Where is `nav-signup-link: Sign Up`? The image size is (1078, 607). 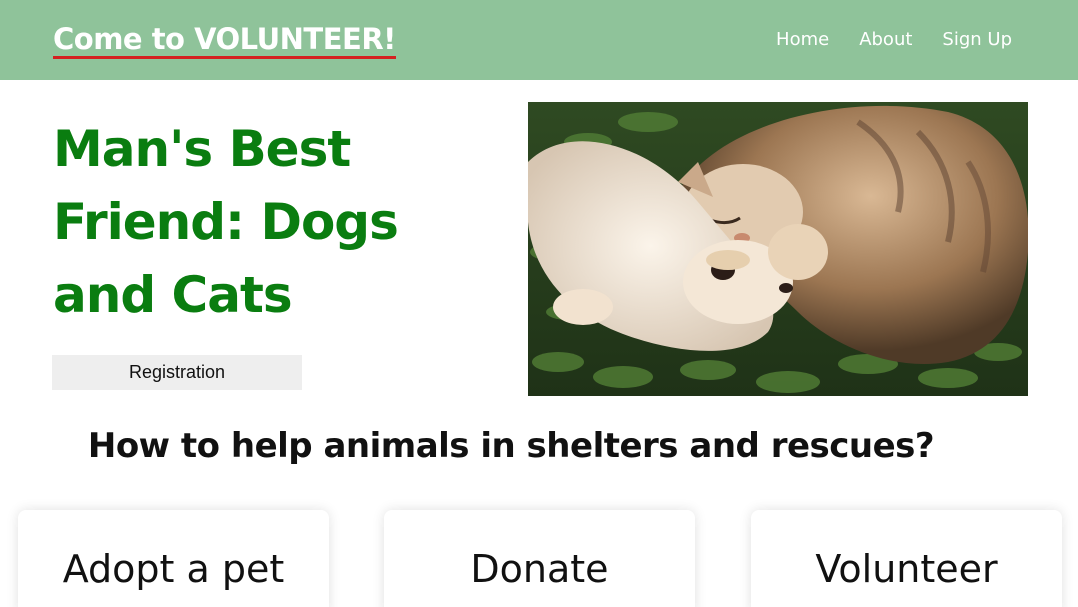
nav-signup-link: Sign Up is located at coordinates (977, 40).